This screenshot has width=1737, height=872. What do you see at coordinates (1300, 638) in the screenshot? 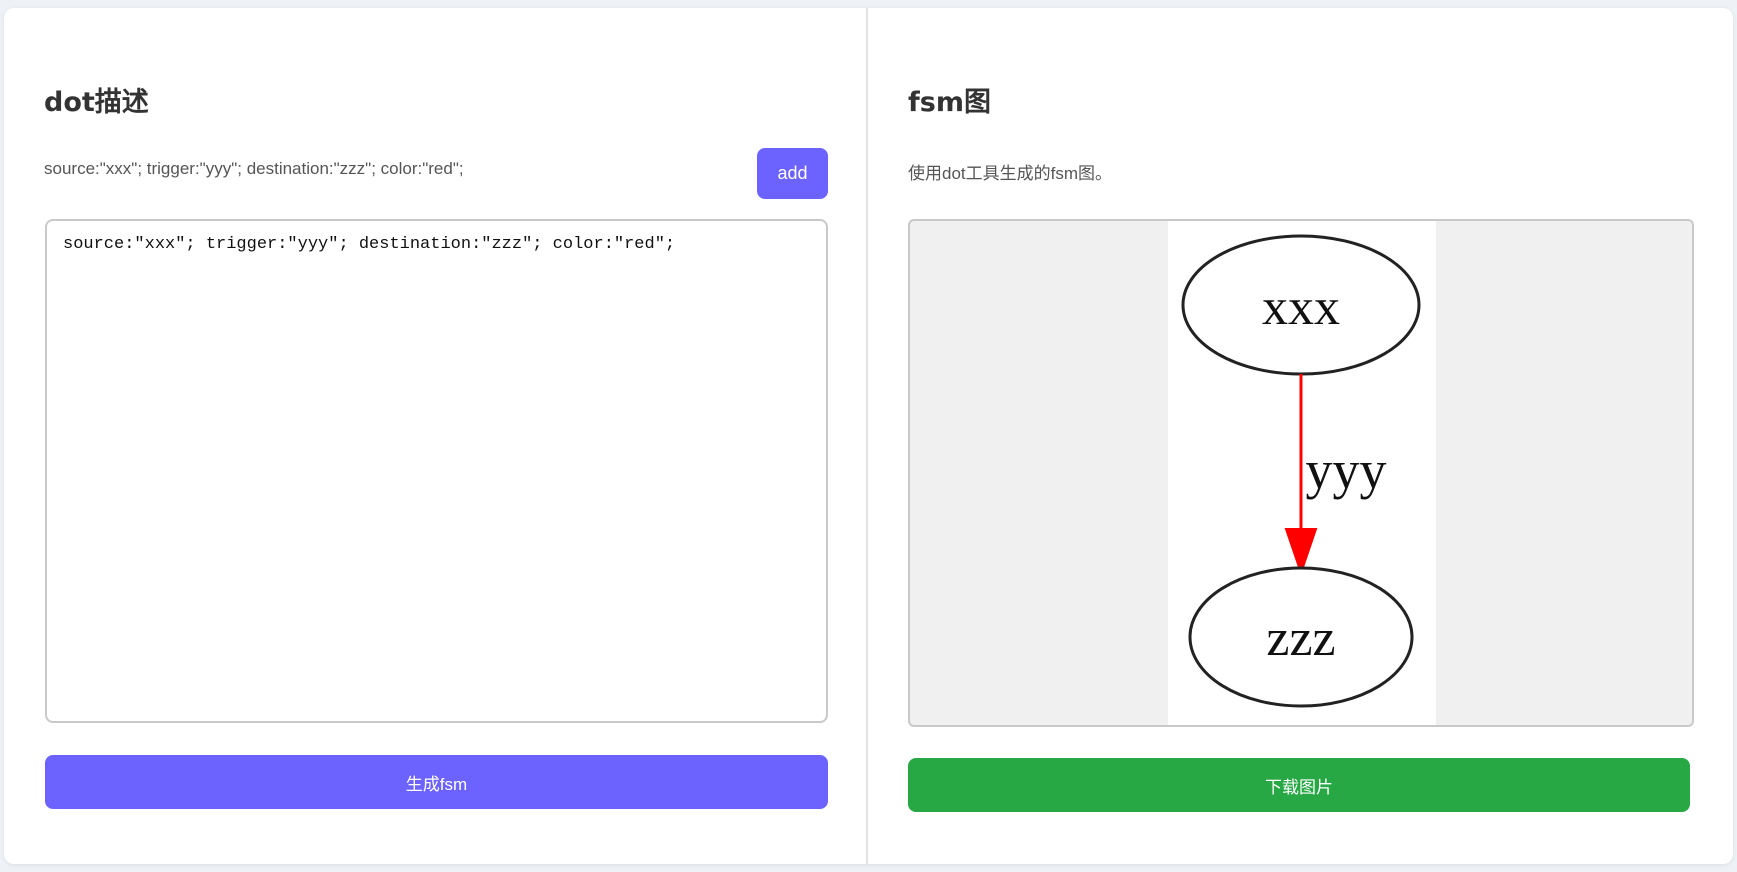
I see `node-destination-label: zzz` at bounding box center [1300, 638].